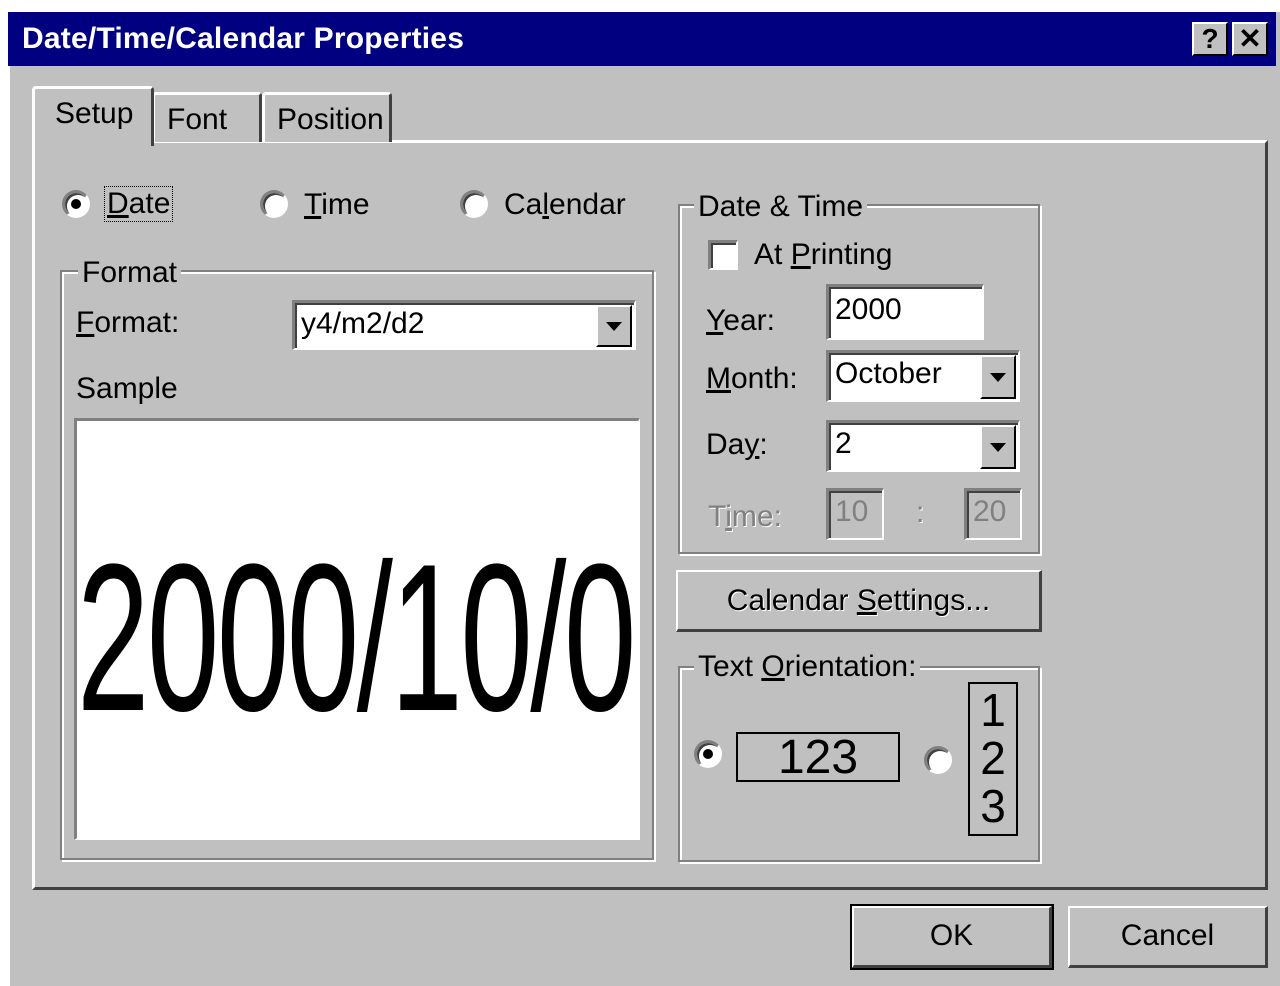  I want to click on tab-setup: Setup, so click(93, 116).